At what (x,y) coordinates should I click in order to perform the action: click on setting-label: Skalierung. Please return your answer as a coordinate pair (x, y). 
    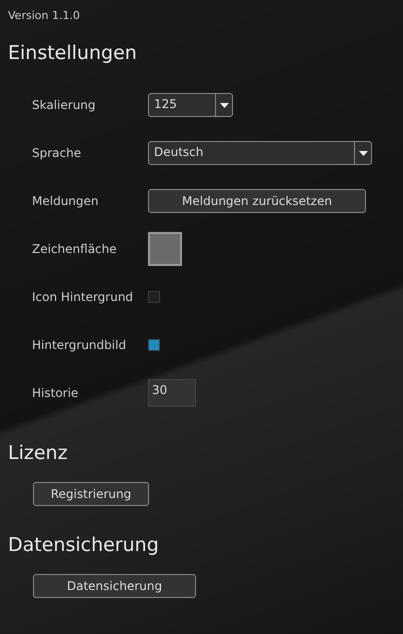
    Looking at the image, I should click on (64, 105).